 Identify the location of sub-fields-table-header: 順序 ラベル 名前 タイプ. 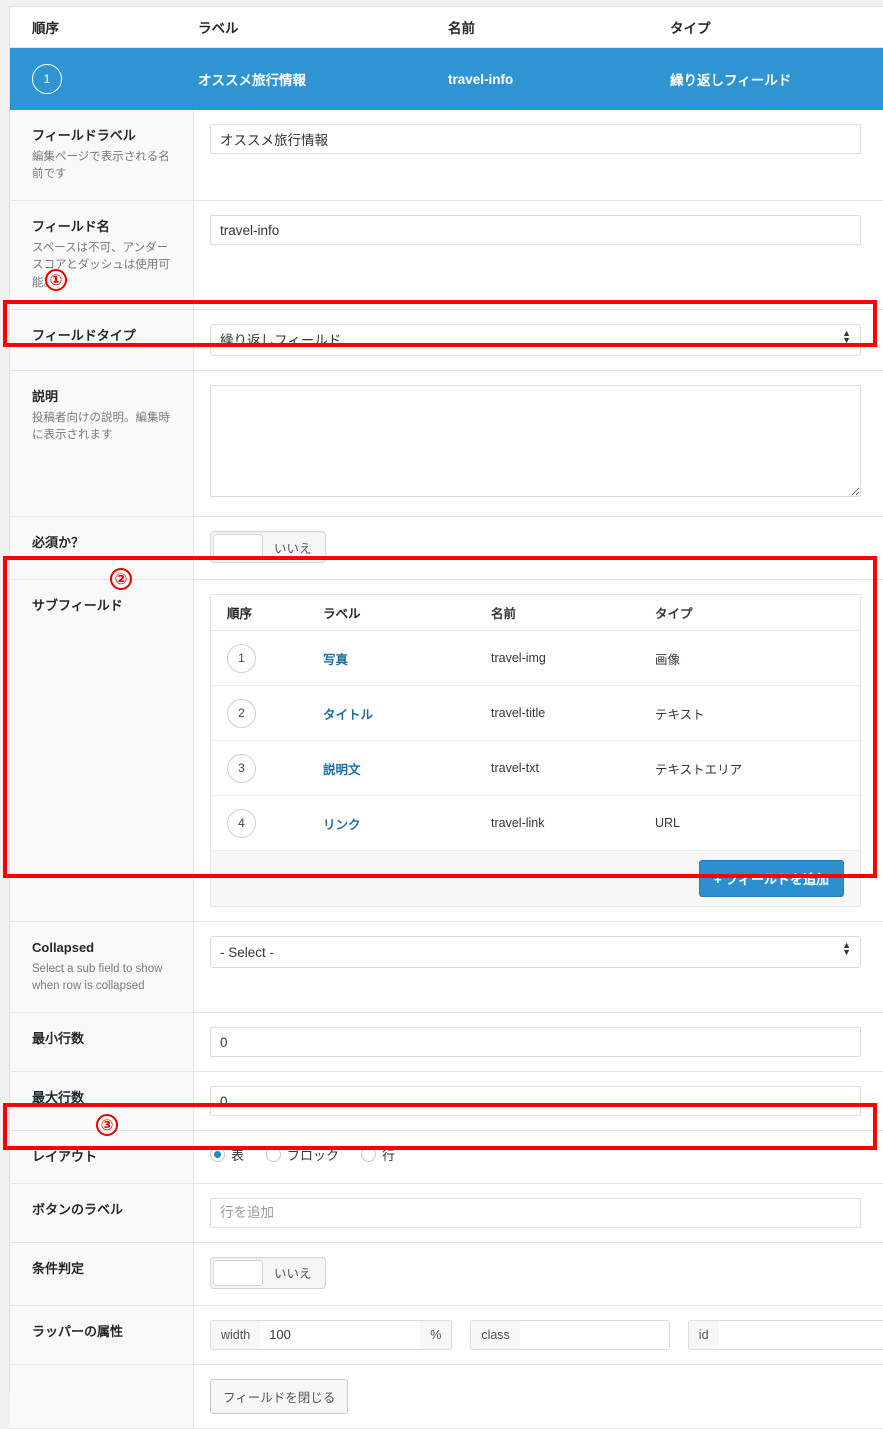
(535, 613).